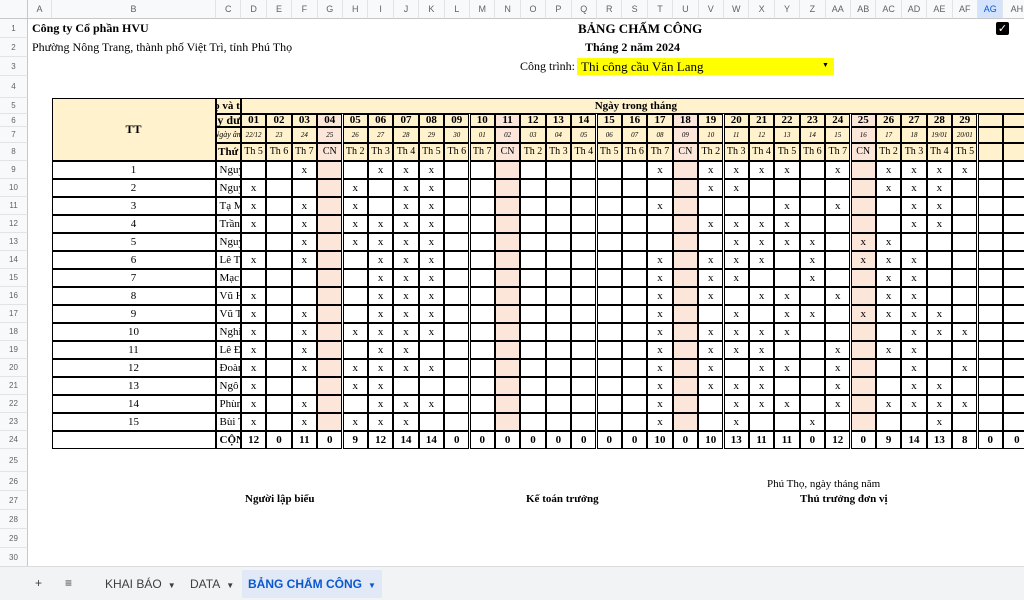  What do you see at coordinates (14, 278) in the screenshot?
I see `row-header-15: 15` at bounding box center [14, 278].